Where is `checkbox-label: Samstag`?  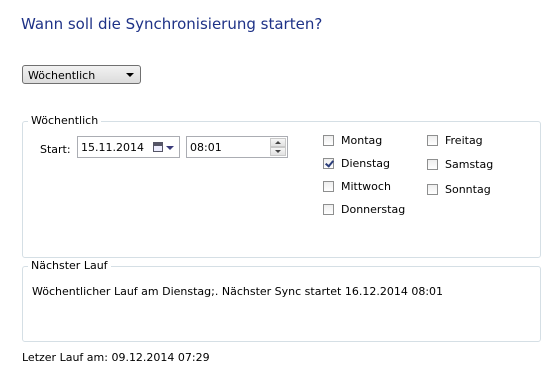 checkbox-label: Samstag is located at coordinates (469, 164).